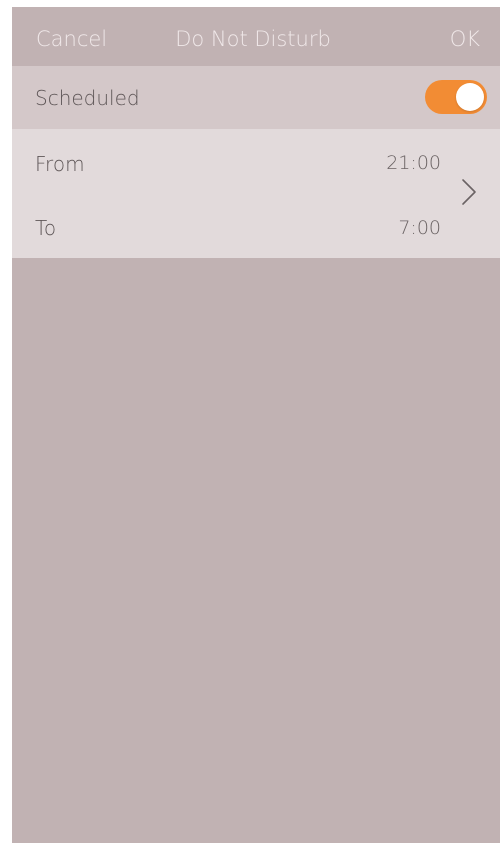  Describe the element at coordinates (470, 97) in the screenshot. I see `toggle-knob` at that location.